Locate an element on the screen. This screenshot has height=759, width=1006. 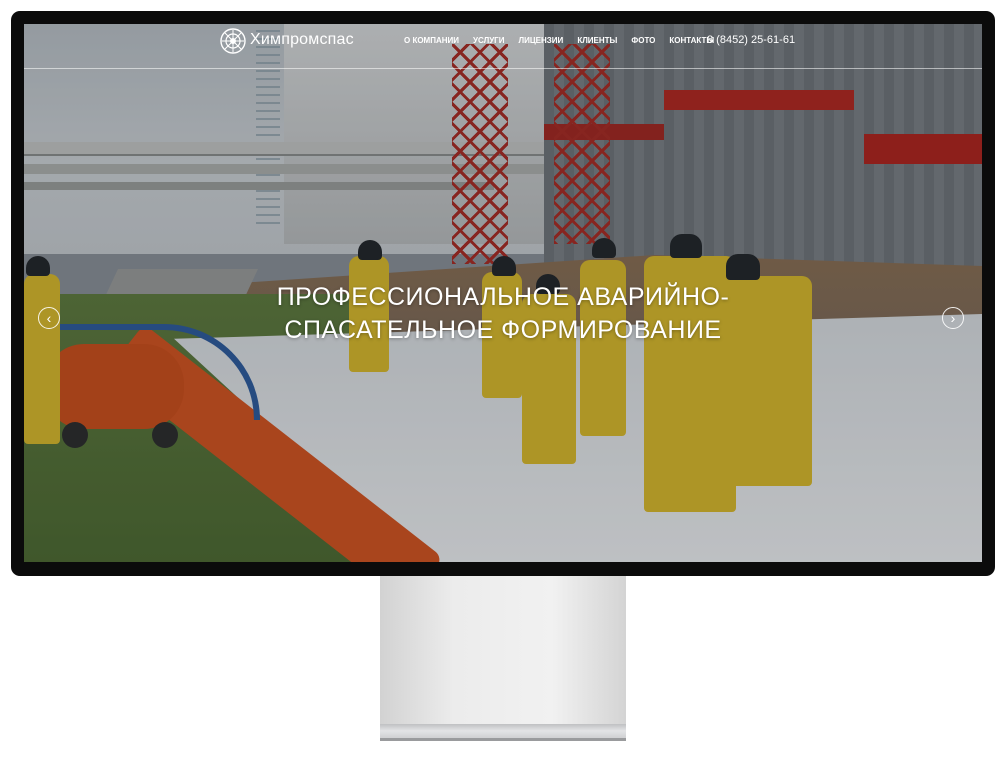
site-logo-text: Химпромспас is located at coordinates (302, 40).